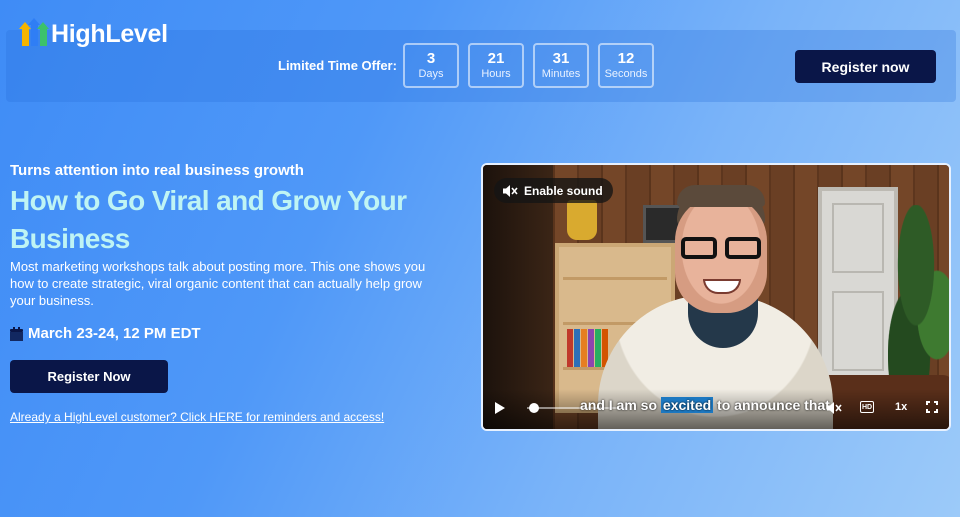  Describe the element at coordinates (561, 58) in the screenshot. I see `countdown-value: 31` at that location.